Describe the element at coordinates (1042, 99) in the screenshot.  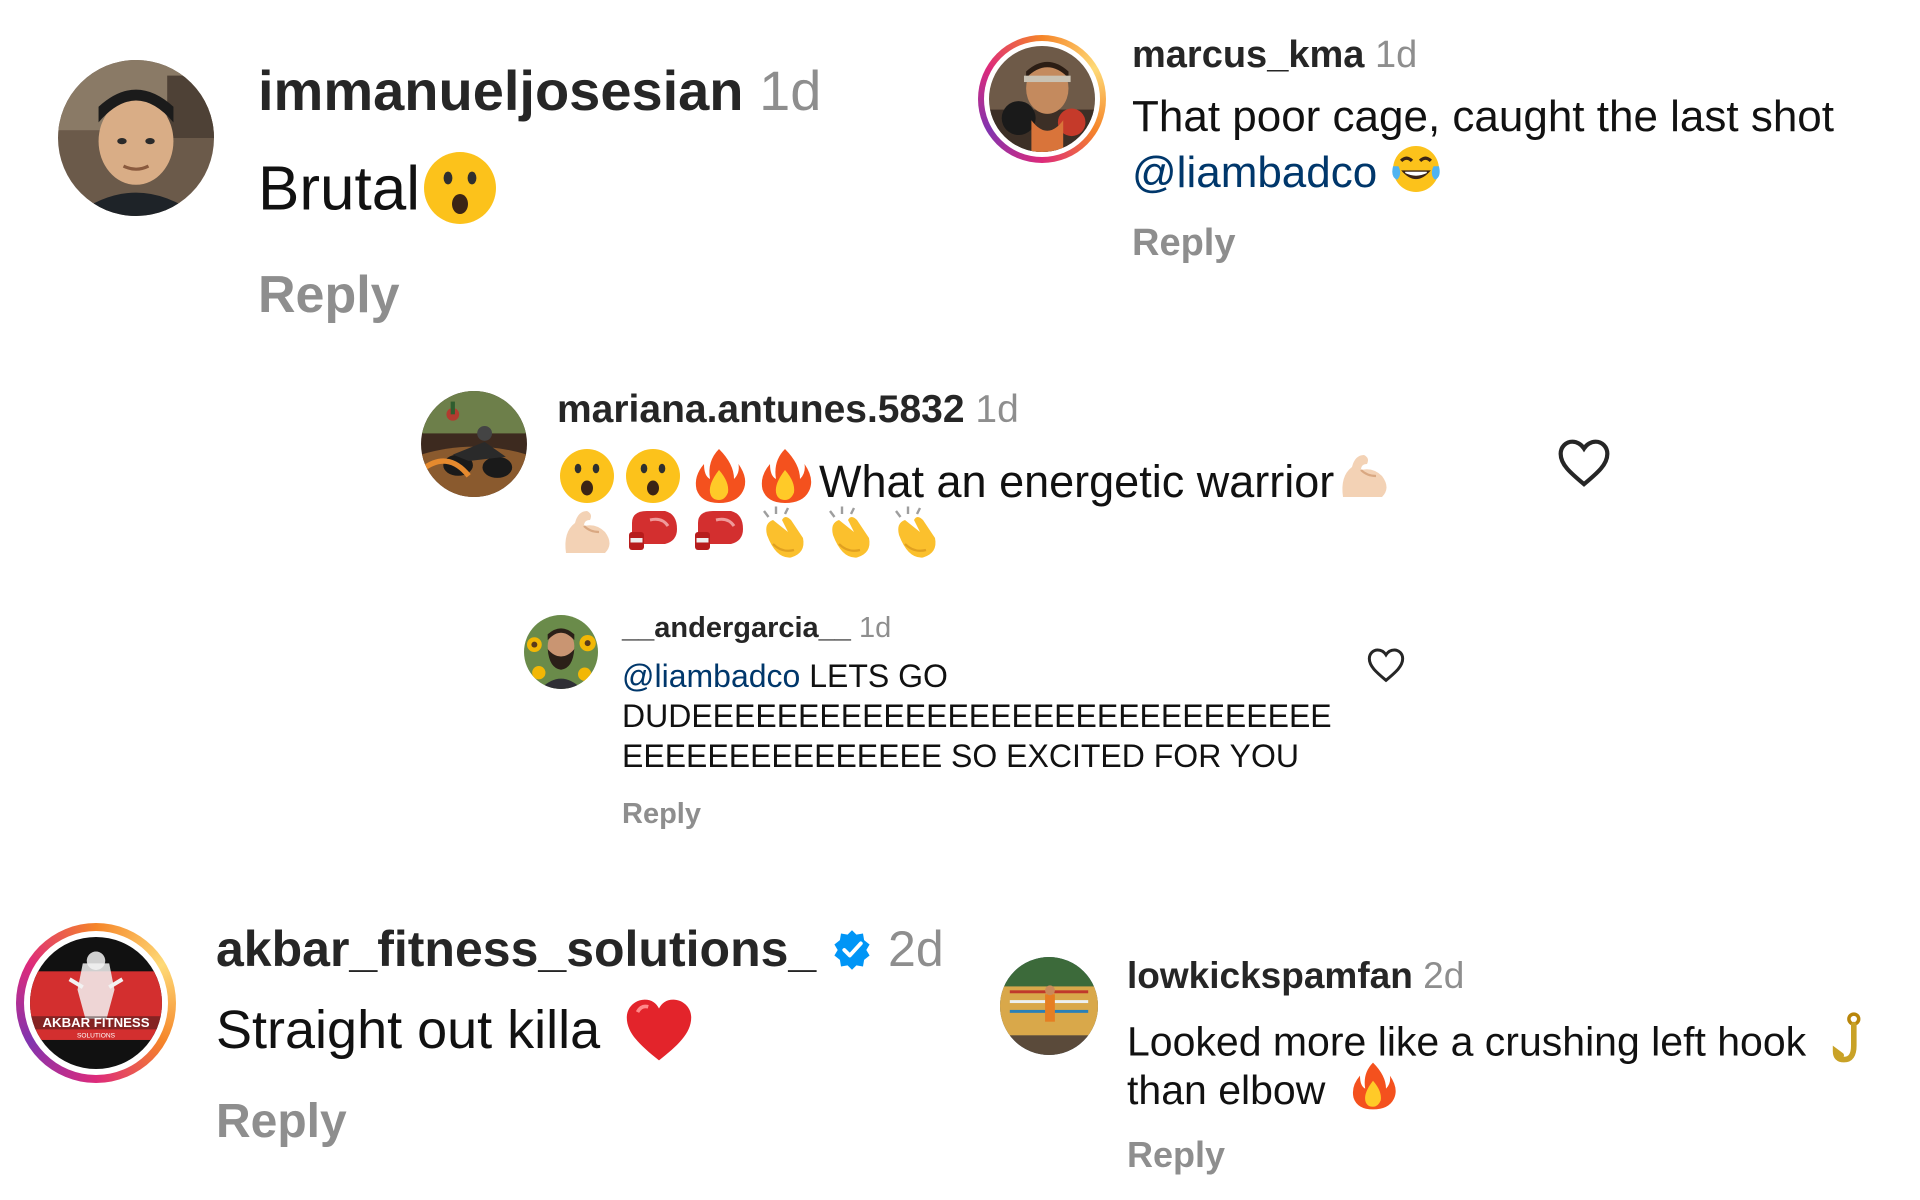
I see `avatar-marcus-kma` at that location.